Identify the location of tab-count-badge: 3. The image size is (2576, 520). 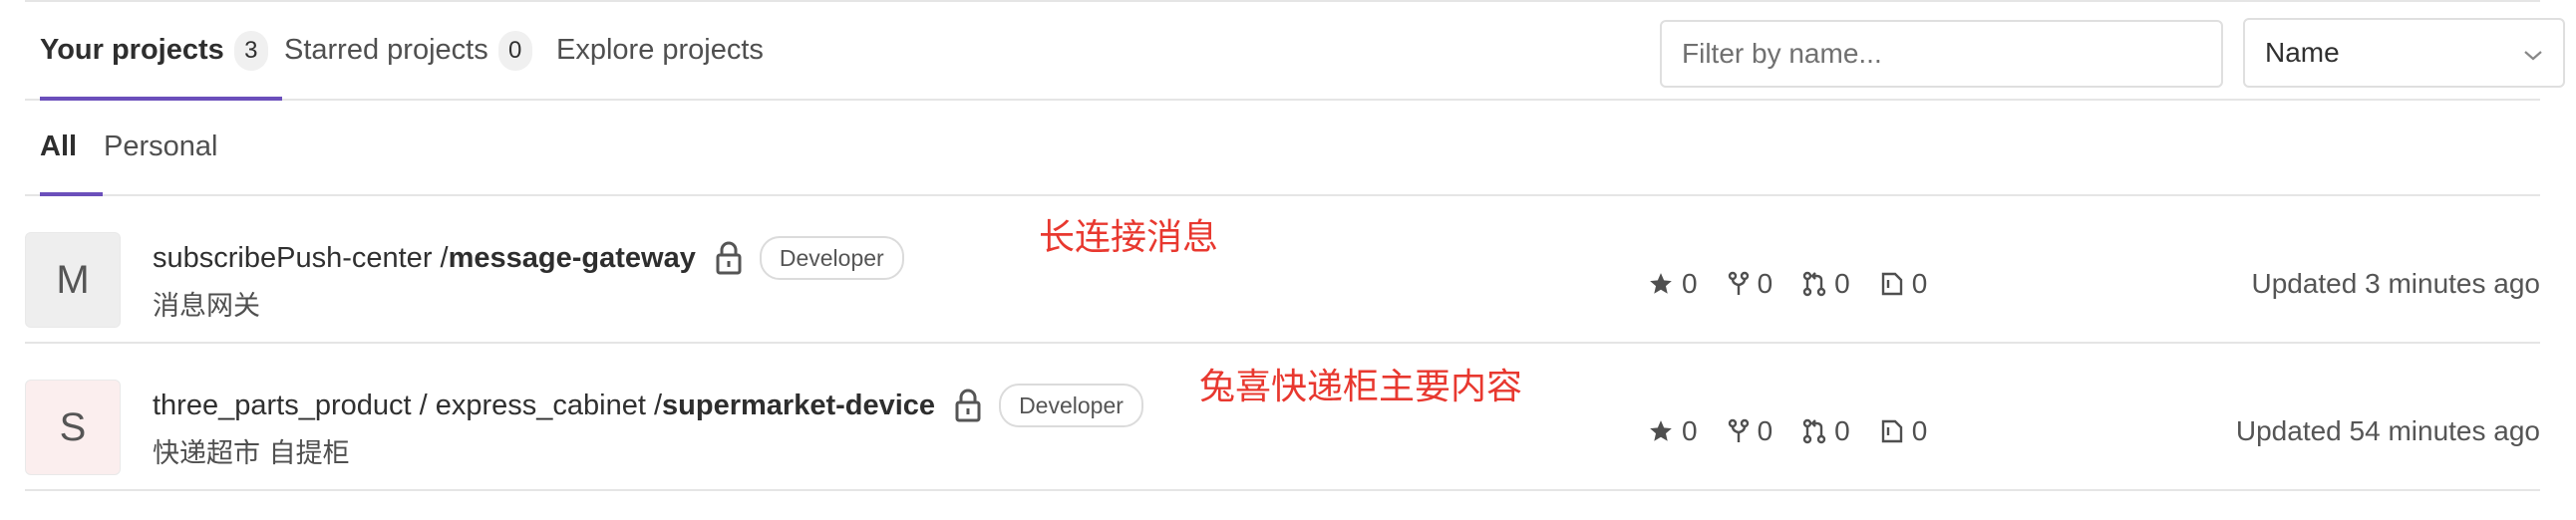
(250, 50).